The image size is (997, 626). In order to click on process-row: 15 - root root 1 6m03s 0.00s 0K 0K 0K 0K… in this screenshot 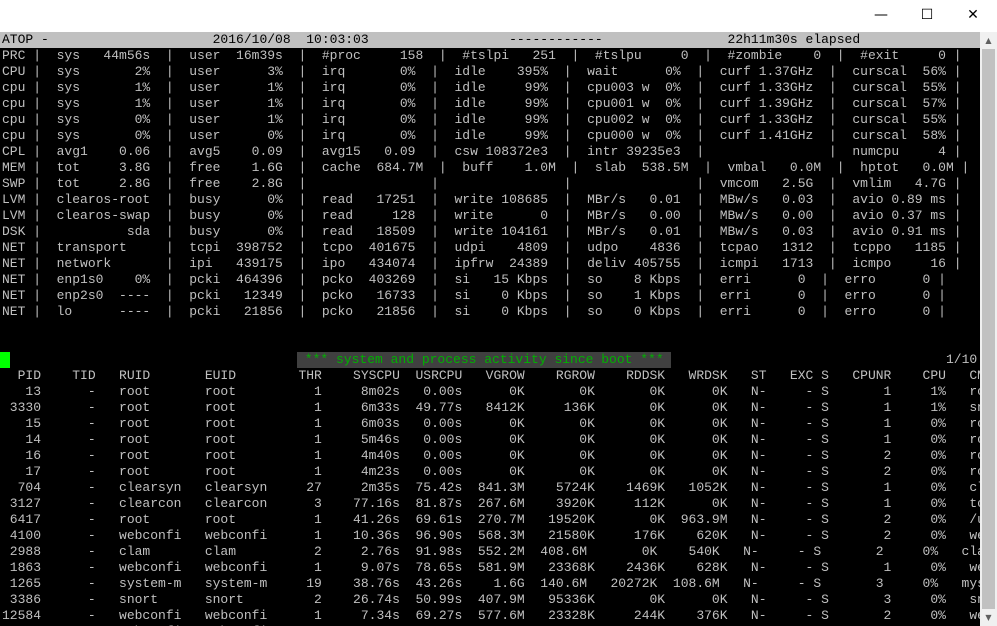, I will do `click(491, 423)`.